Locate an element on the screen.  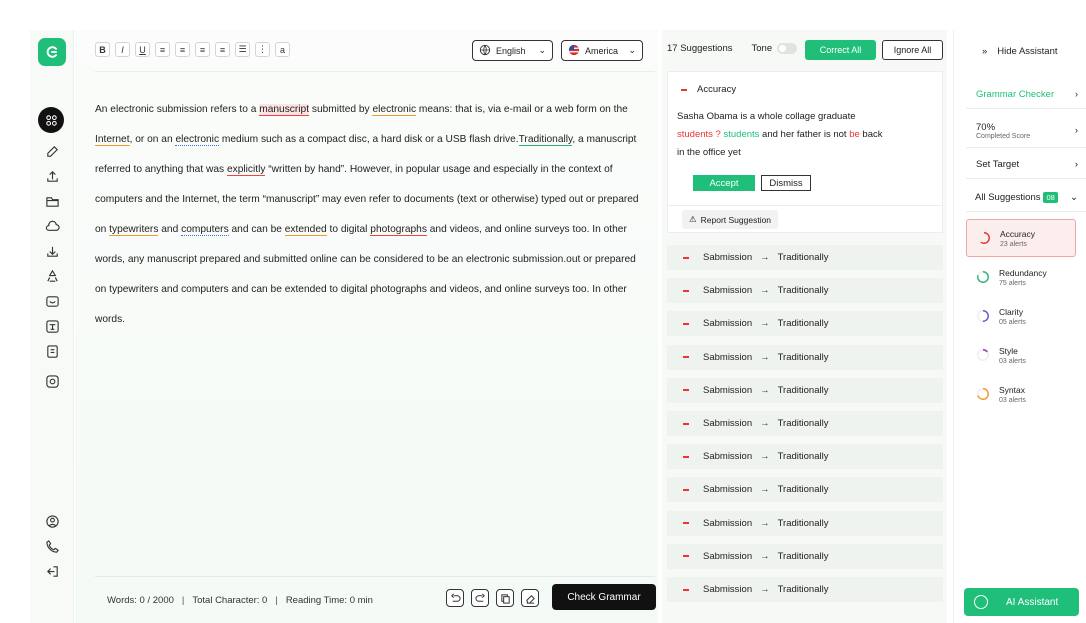
align-right-icon: ≡ is located at coordinates (222, 49).